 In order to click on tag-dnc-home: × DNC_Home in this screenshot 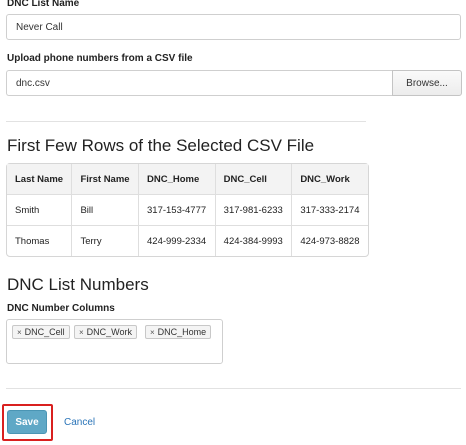, I will do `click(178, 332)`.